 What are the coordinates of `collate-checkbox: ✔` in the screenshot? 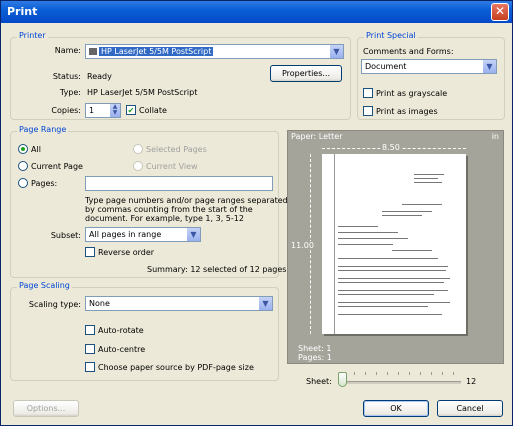 It's located at (131, 110).